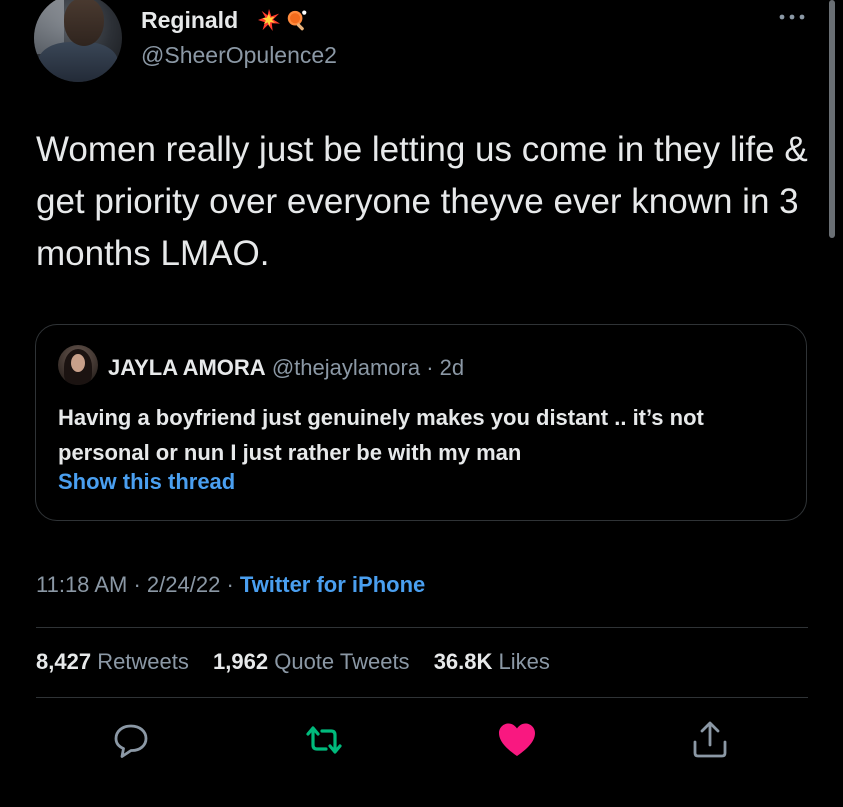 The width and height of the screenshot is (843, 807). What do you see at coordinates (146, 482) in the screenshot?
I see `show-thread-link: Show this thread` at bounding box center [146, 482].